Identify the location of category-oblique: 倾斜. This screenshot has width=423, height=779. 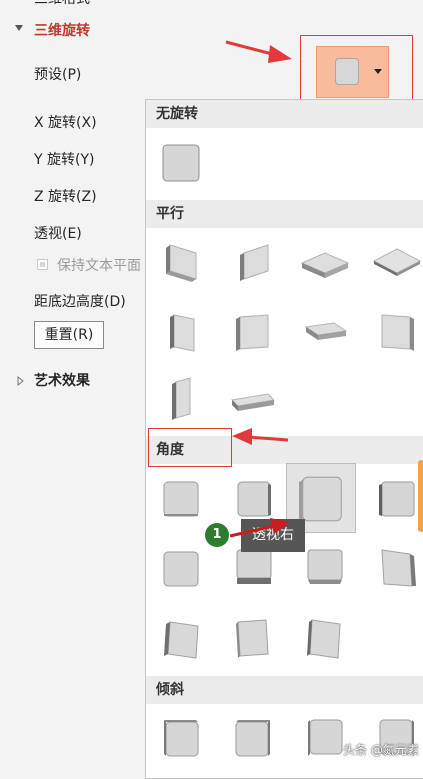
(284, 690).